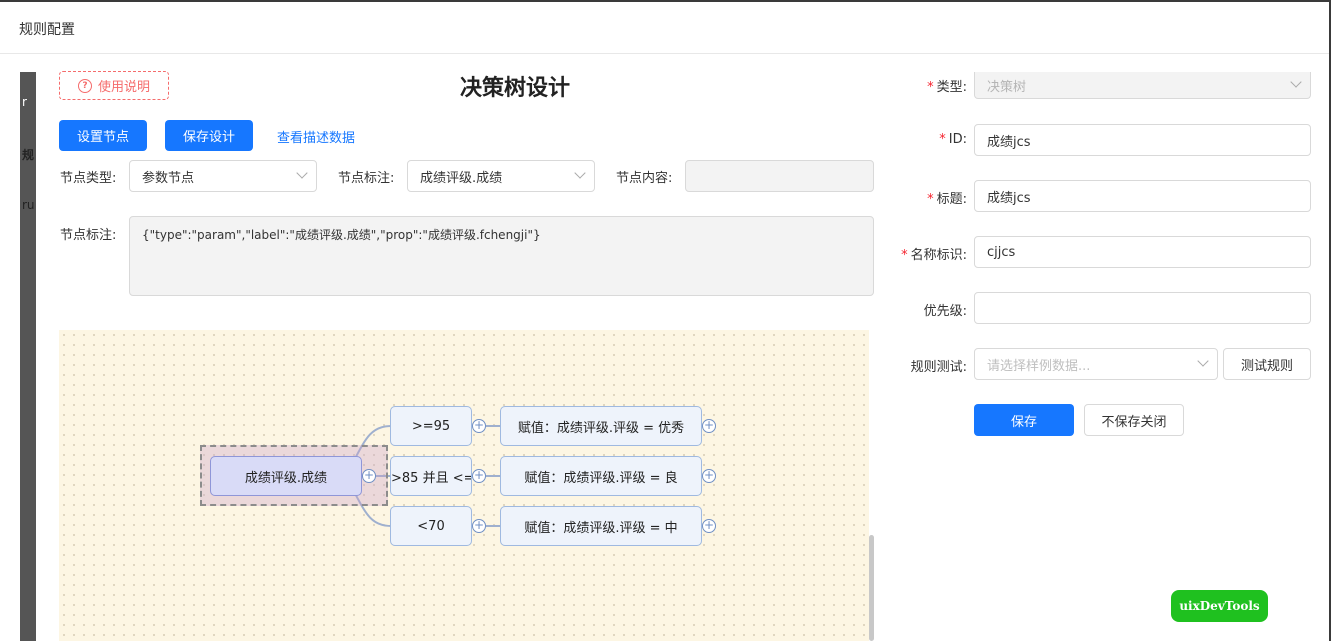  What do you see at coordinates (1007, 87) in the screenshot?
I see `type-value: 决策树` at bounding box center [1007, 87].